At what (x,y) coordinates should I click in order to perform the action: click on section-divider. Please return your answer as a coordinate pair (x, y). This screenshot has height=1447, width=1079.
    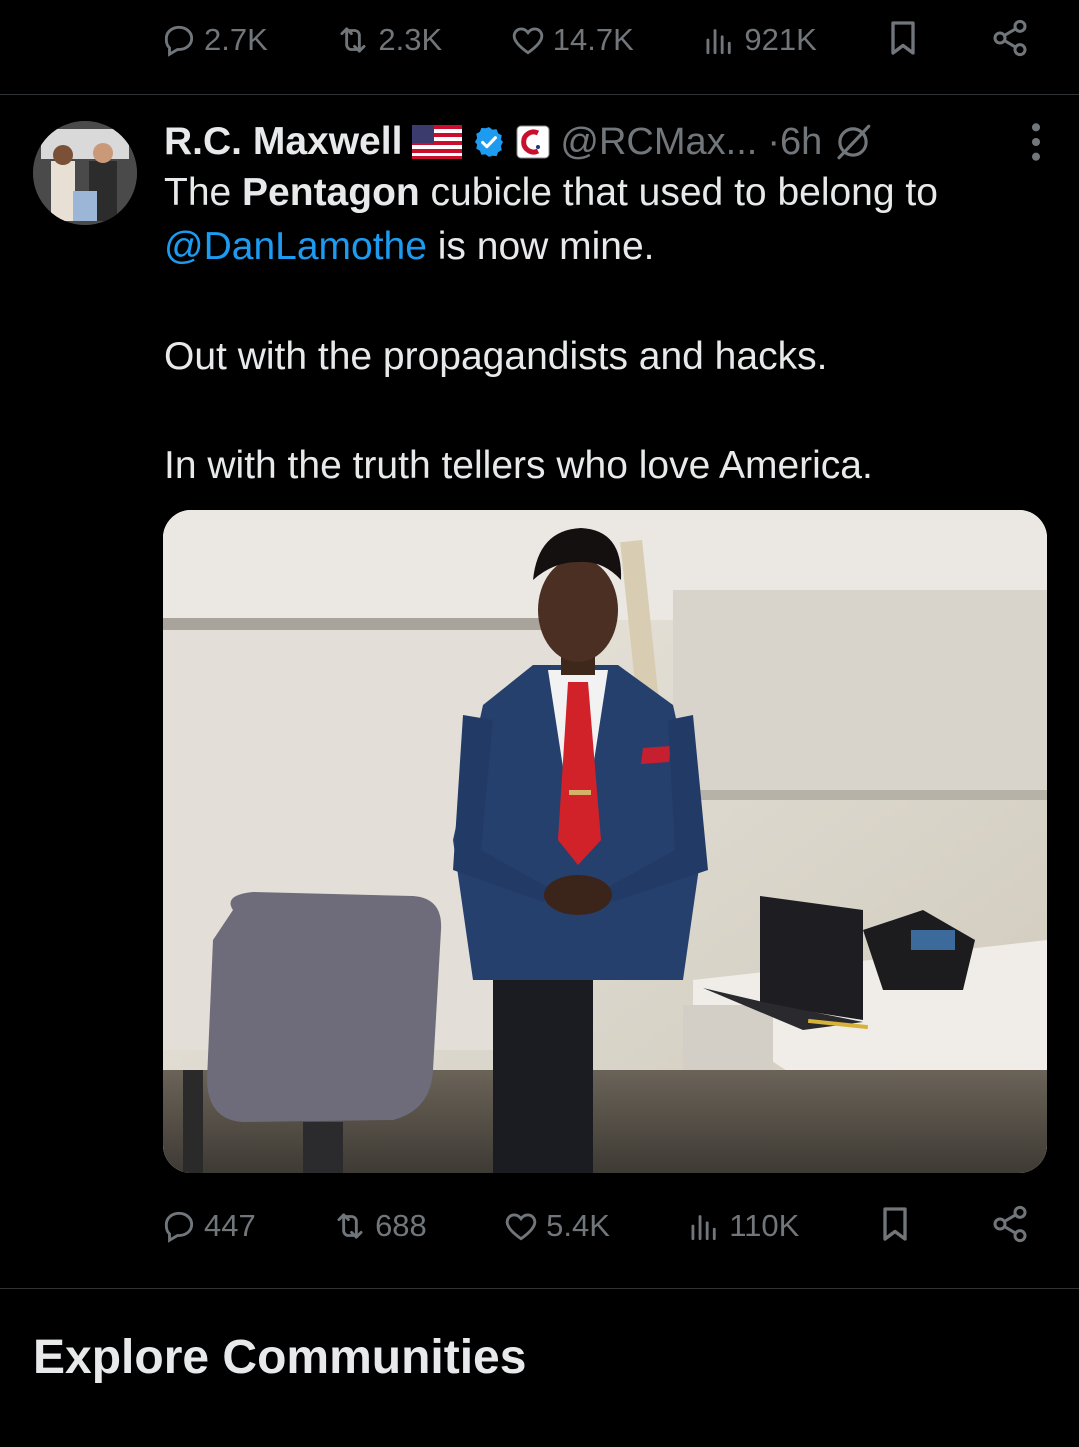
    Looking at the image, I should click on (539, 1288).